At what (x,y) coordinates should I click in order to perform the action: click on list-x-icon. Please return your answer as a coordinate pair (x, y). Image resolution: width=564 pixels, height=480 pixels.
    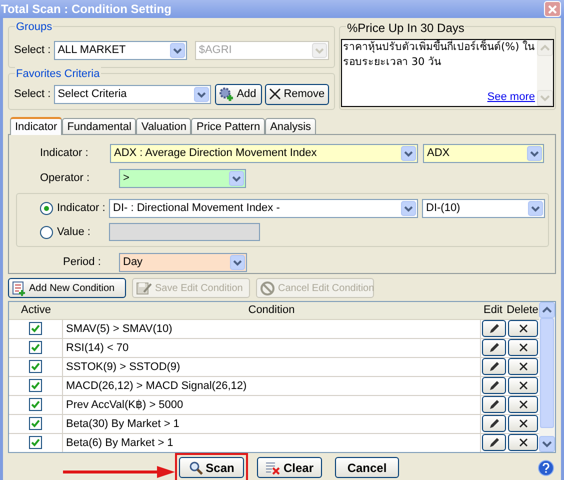
    Looking at the image, I should click on (272, 467).